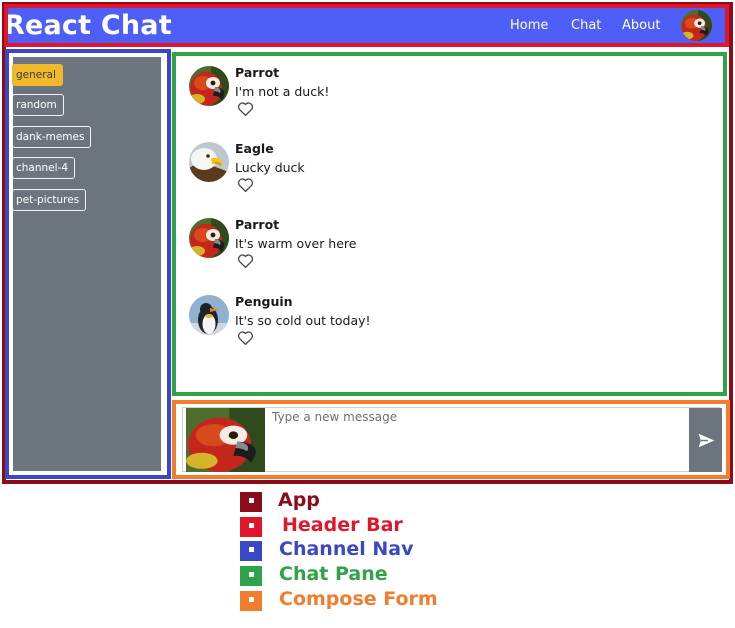 Image resolution: width=735 pixels, height=628 pixels. Describe the element at coordinates (44, 168) in the screenshot. I see `channel-button-channel-4: channel-4` at that location.